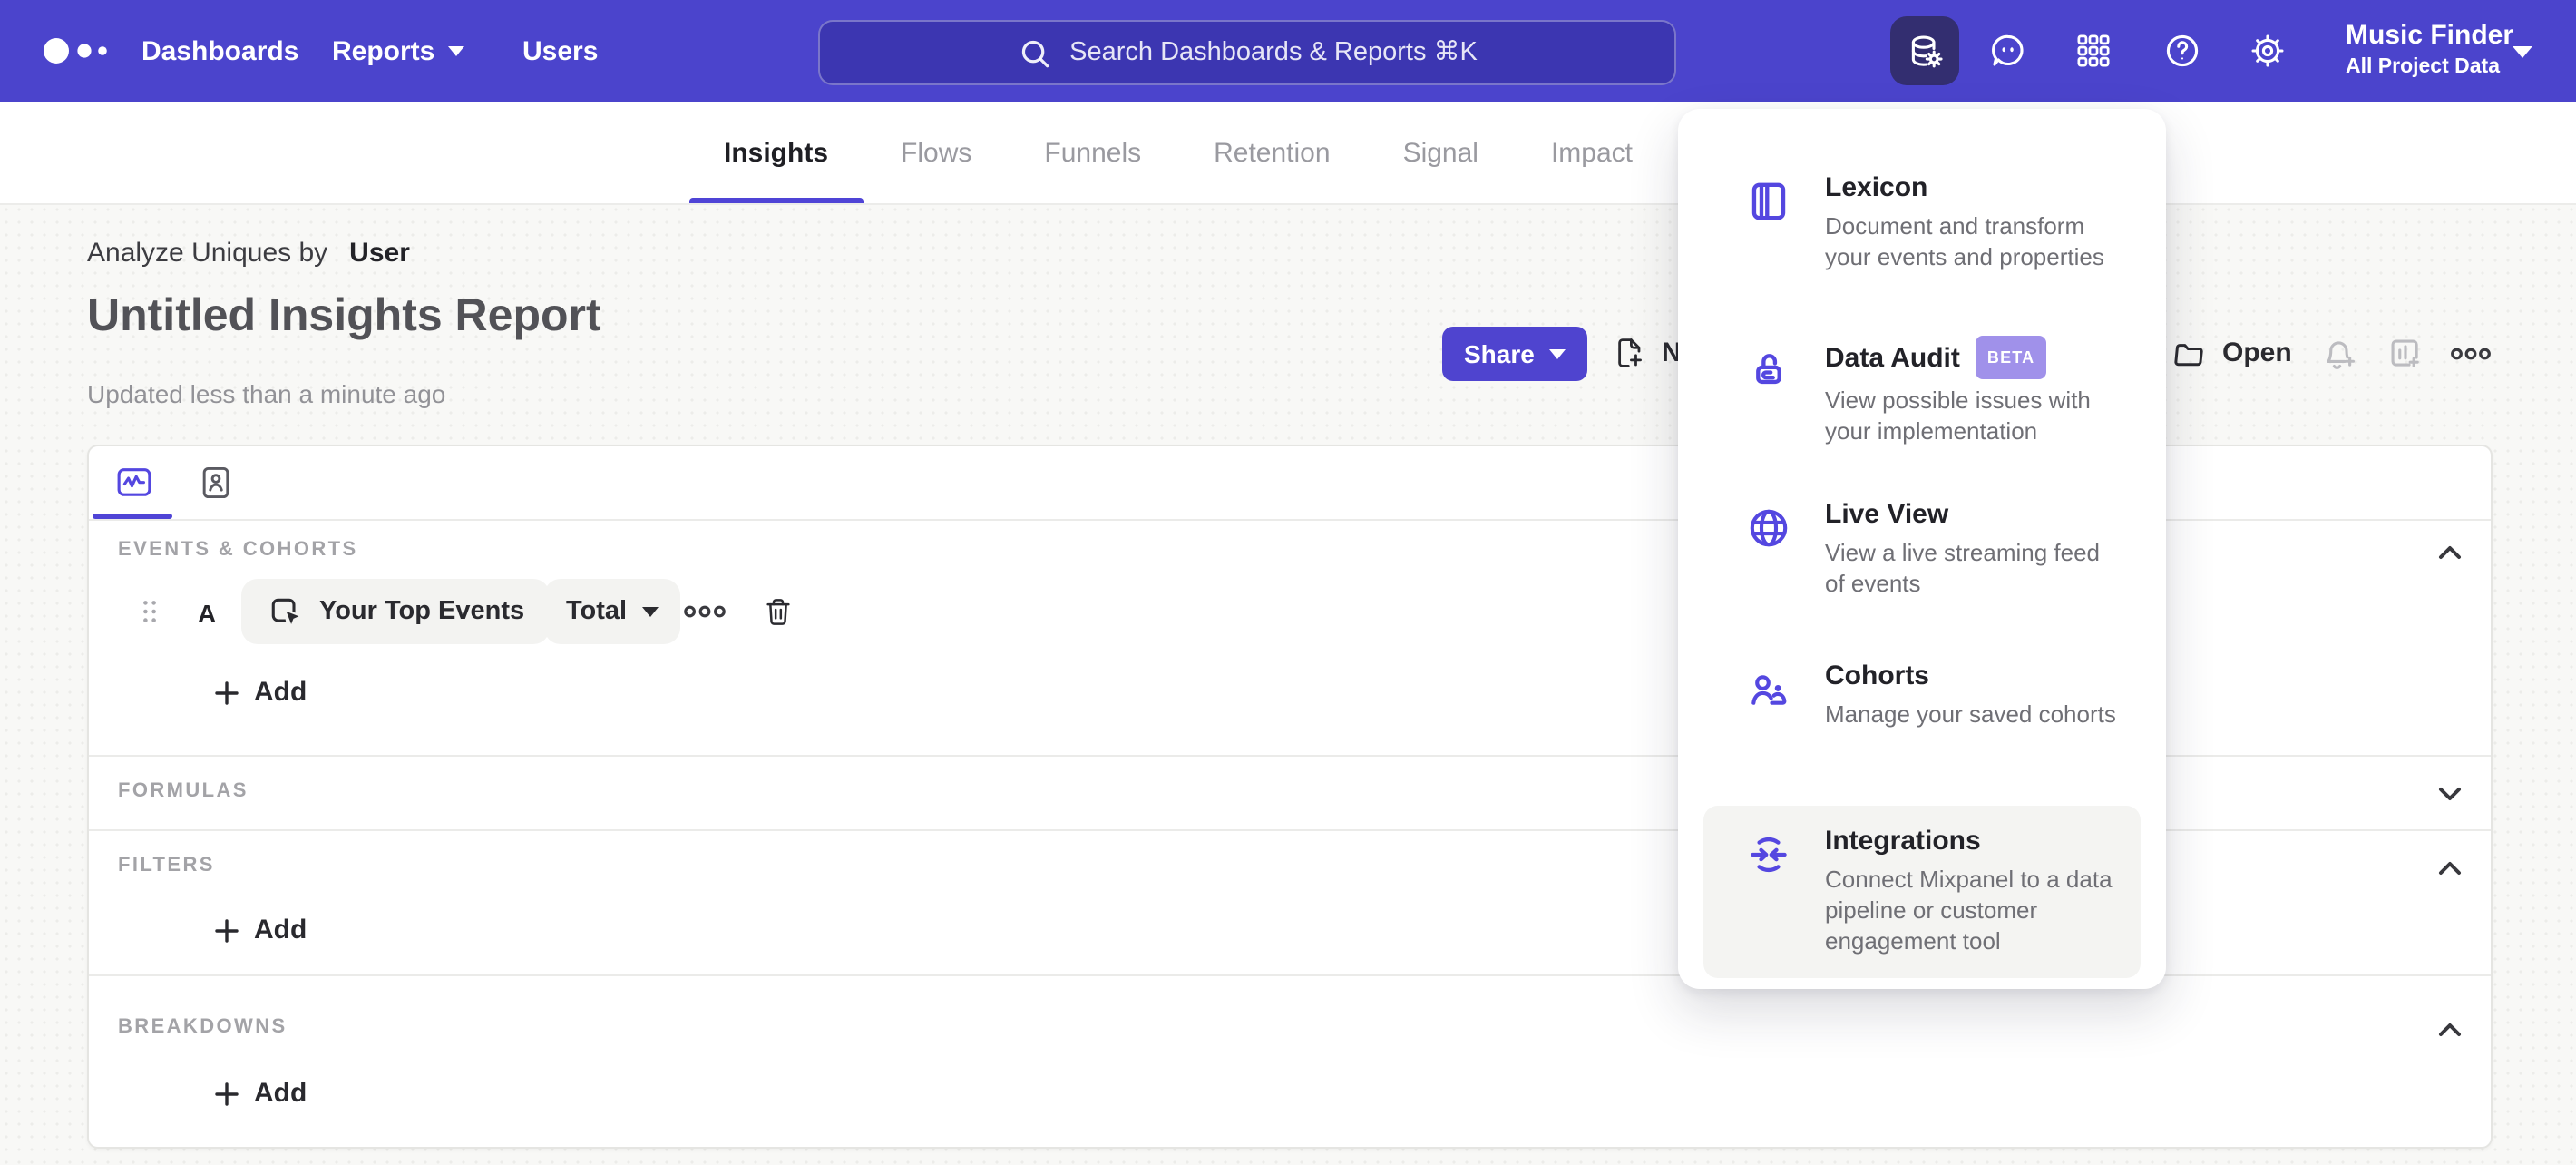 Image resolution: width=2576 pixels, height=1165 pixels. I want to click on search-input: Search Dashboards & Reports ⌘K, so click(1247, 52).